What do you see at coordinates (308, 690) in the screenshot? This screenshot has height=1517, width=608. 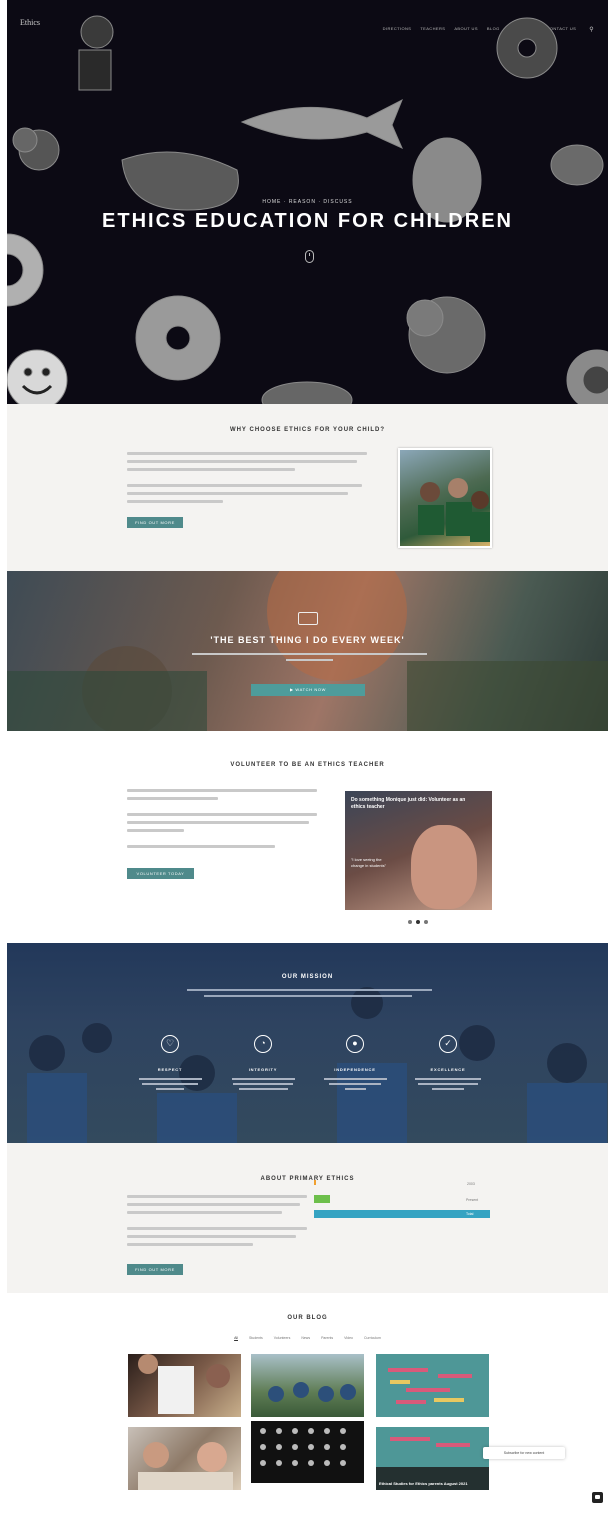 I see `watch-now-button: ▶ WATCH NOW` at bounding box center [308, 690].